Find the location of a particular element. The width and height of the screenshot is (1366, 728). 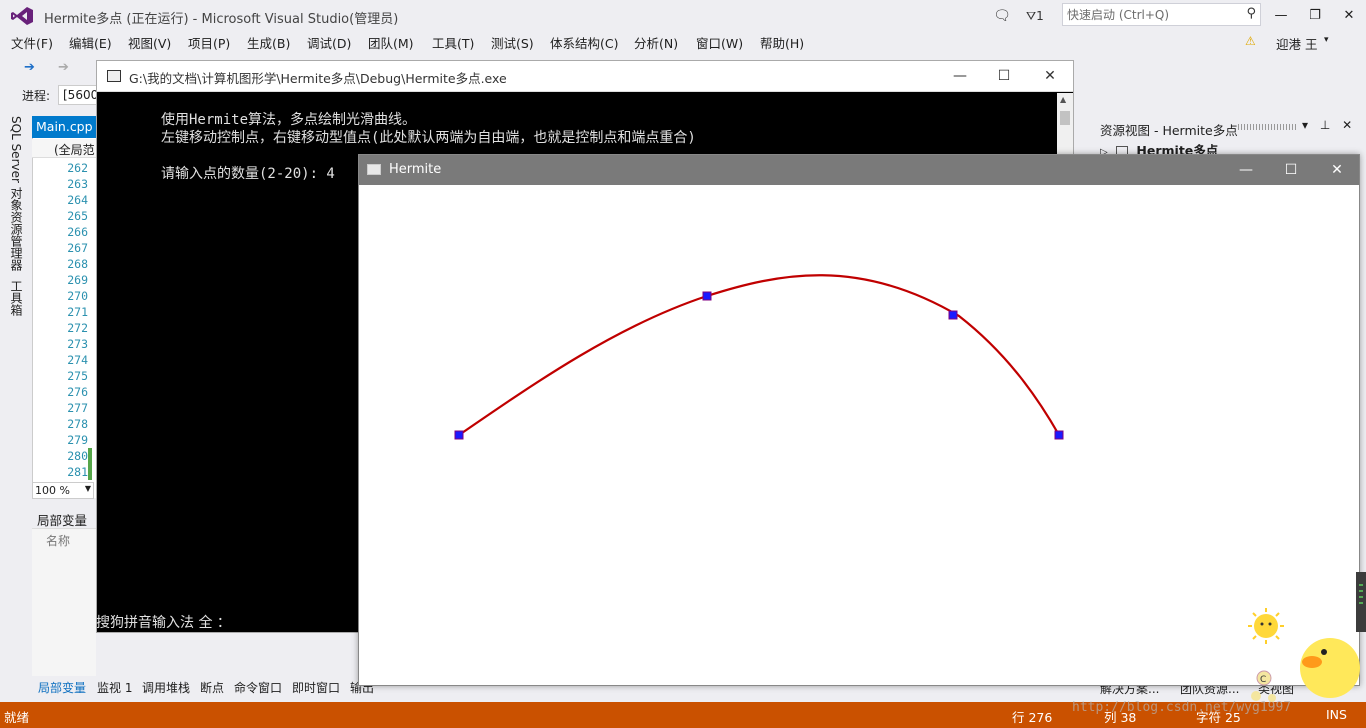

quick-launch-input: 快速启动 (Ctrl+Q) ⚲ is located at coordinates (1161, 14).